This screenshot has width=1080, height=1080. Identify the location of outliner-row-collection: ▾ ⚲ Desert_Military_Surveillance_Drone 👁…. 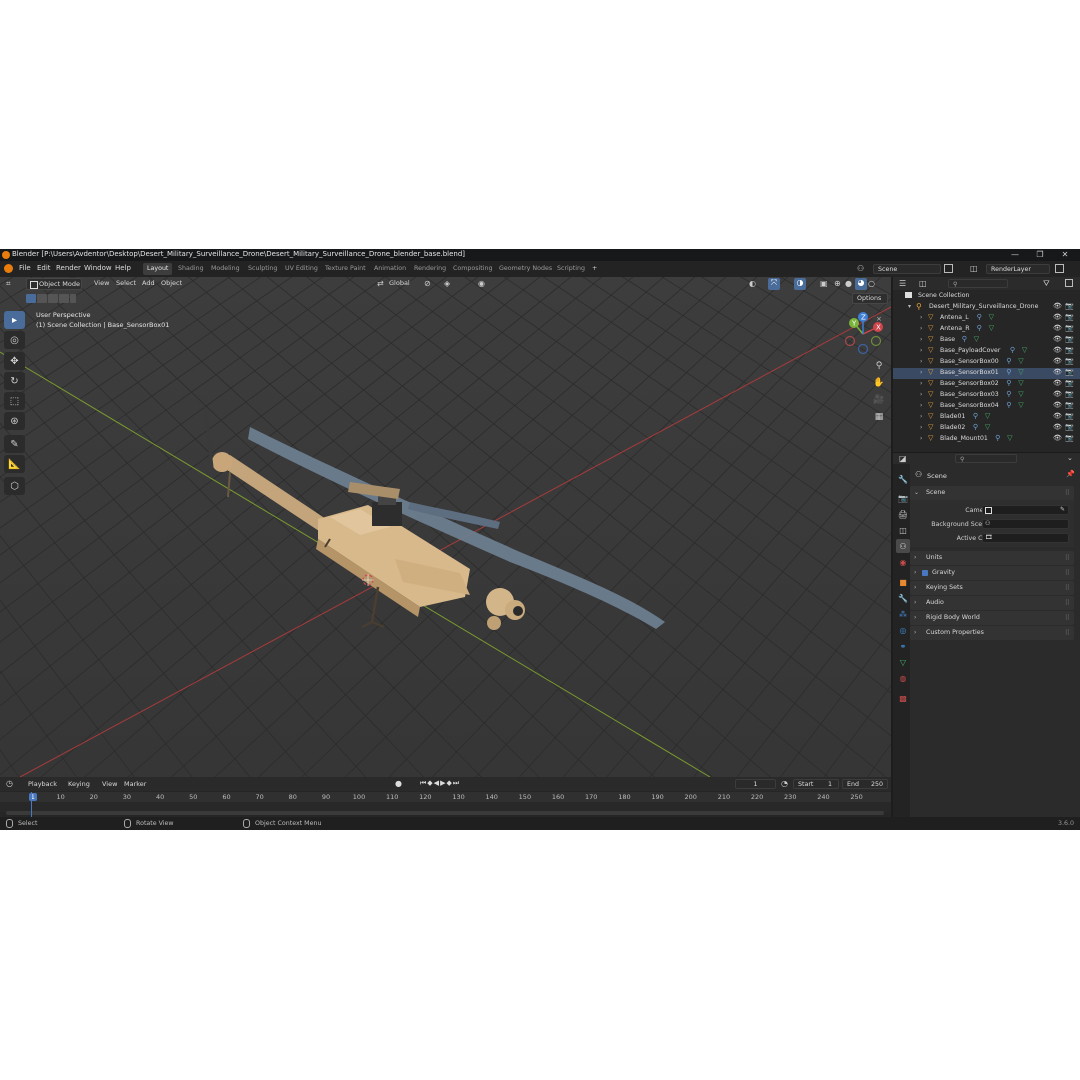
(986, 307).